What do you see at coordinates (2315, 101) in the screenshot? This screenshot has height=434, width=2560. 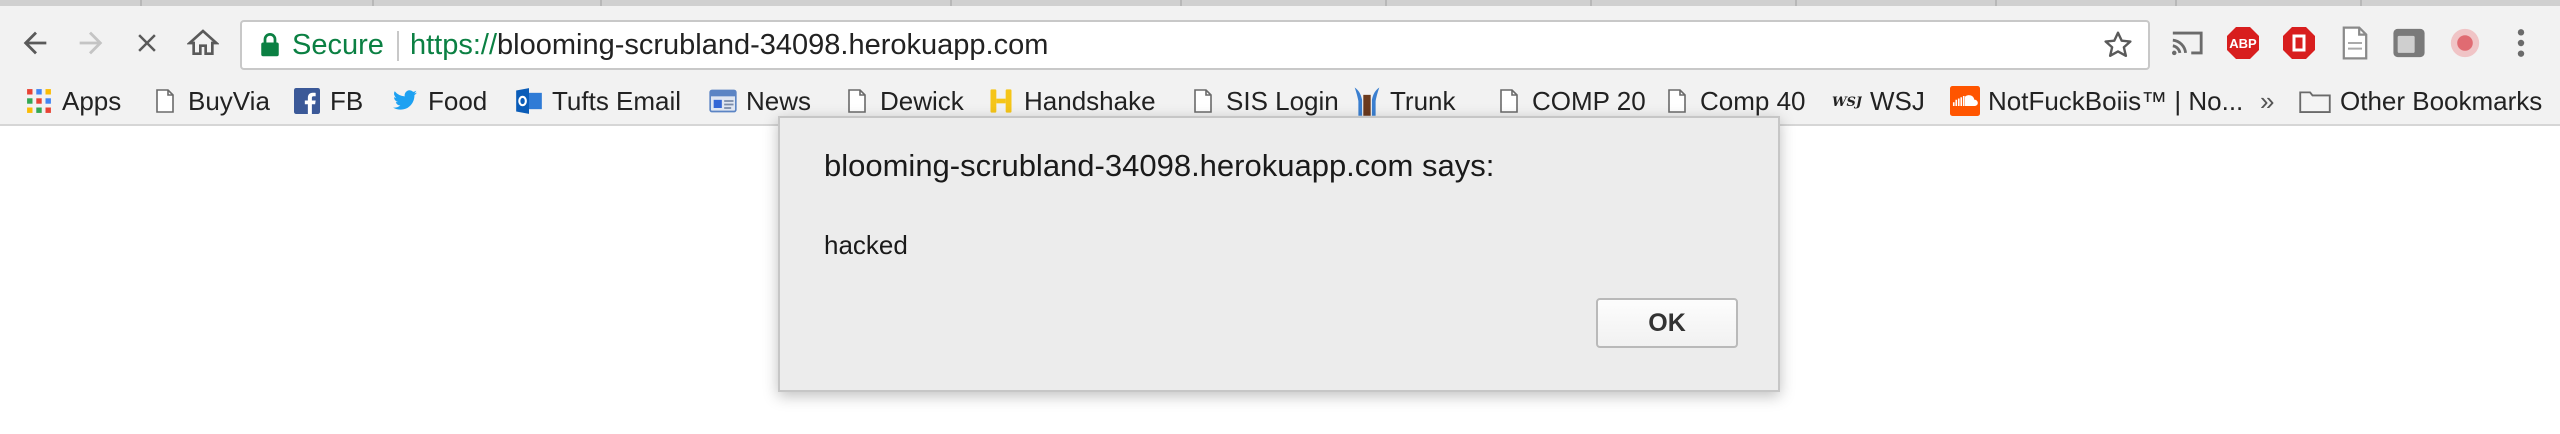 I see `folder-icon` at bounding box center [2315, 101].